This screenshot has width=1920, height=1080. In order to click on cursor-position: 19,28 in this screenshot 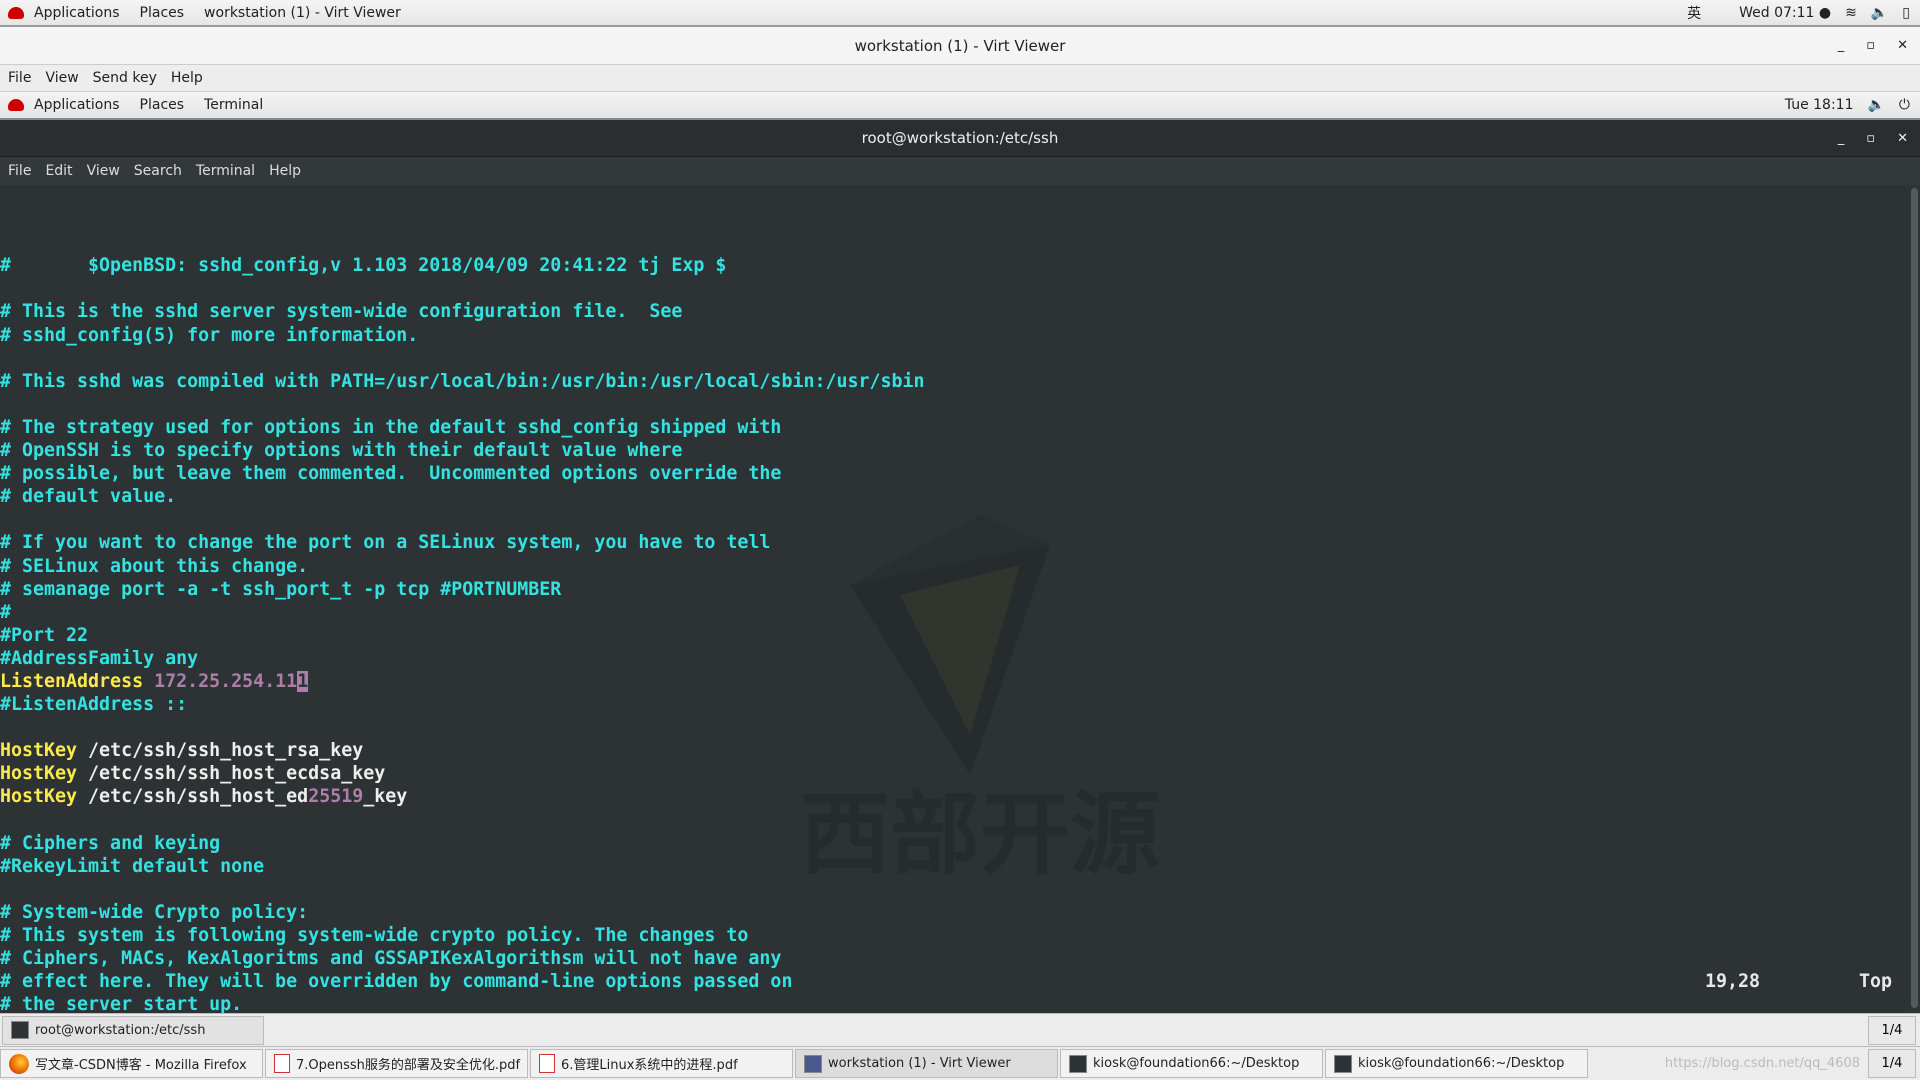, I will do `click(1733, 981)`.